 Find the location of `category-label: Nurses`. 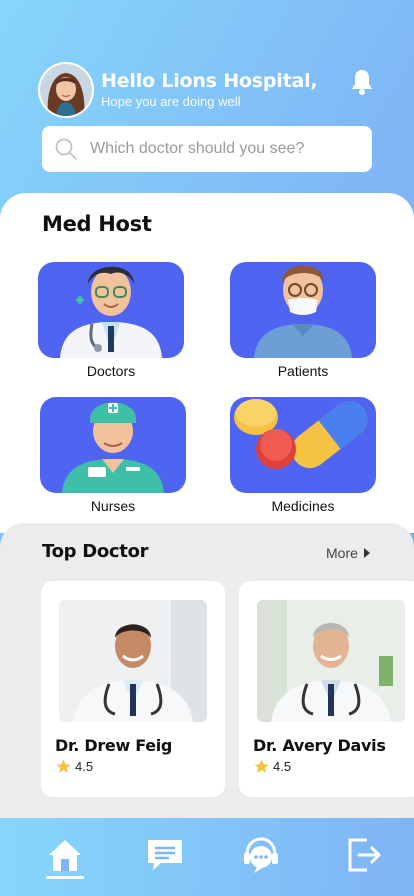

category-label: Nurses is located at coordinates (113, 506).